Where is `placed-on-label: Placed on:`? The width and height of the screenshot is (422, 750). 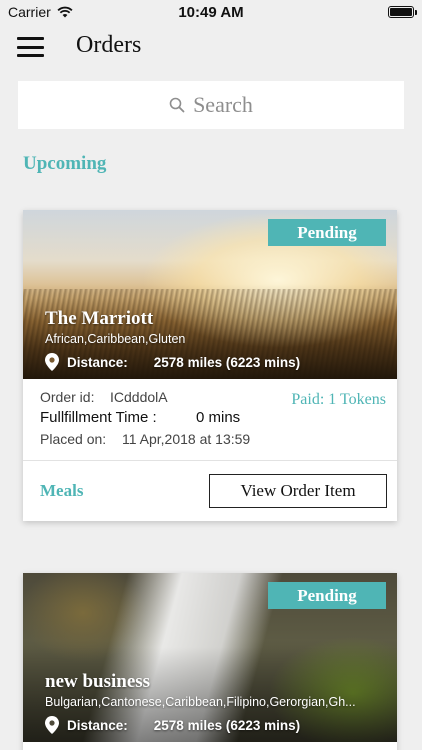 placed-on-label: Placed on: is located at coordinates (73, 439).